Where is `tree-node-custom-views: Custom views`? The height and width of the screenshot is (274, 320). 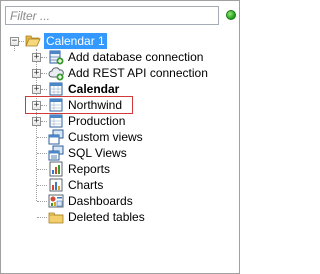 tree-node-custom-views: Custom views is located at coordinates (120, 137).